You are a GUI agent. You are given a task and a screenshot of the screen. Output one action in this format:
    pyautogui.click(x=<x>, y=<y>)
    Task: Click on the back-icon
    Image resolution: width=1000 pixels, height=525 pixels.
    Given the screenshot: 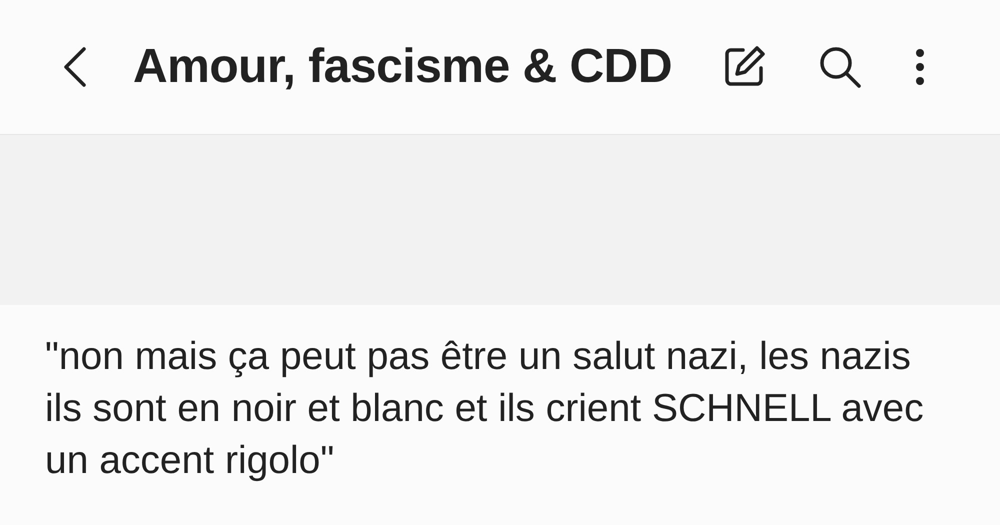 What is the action you would take?
    pyautogui.click(x=75, y=67)
    